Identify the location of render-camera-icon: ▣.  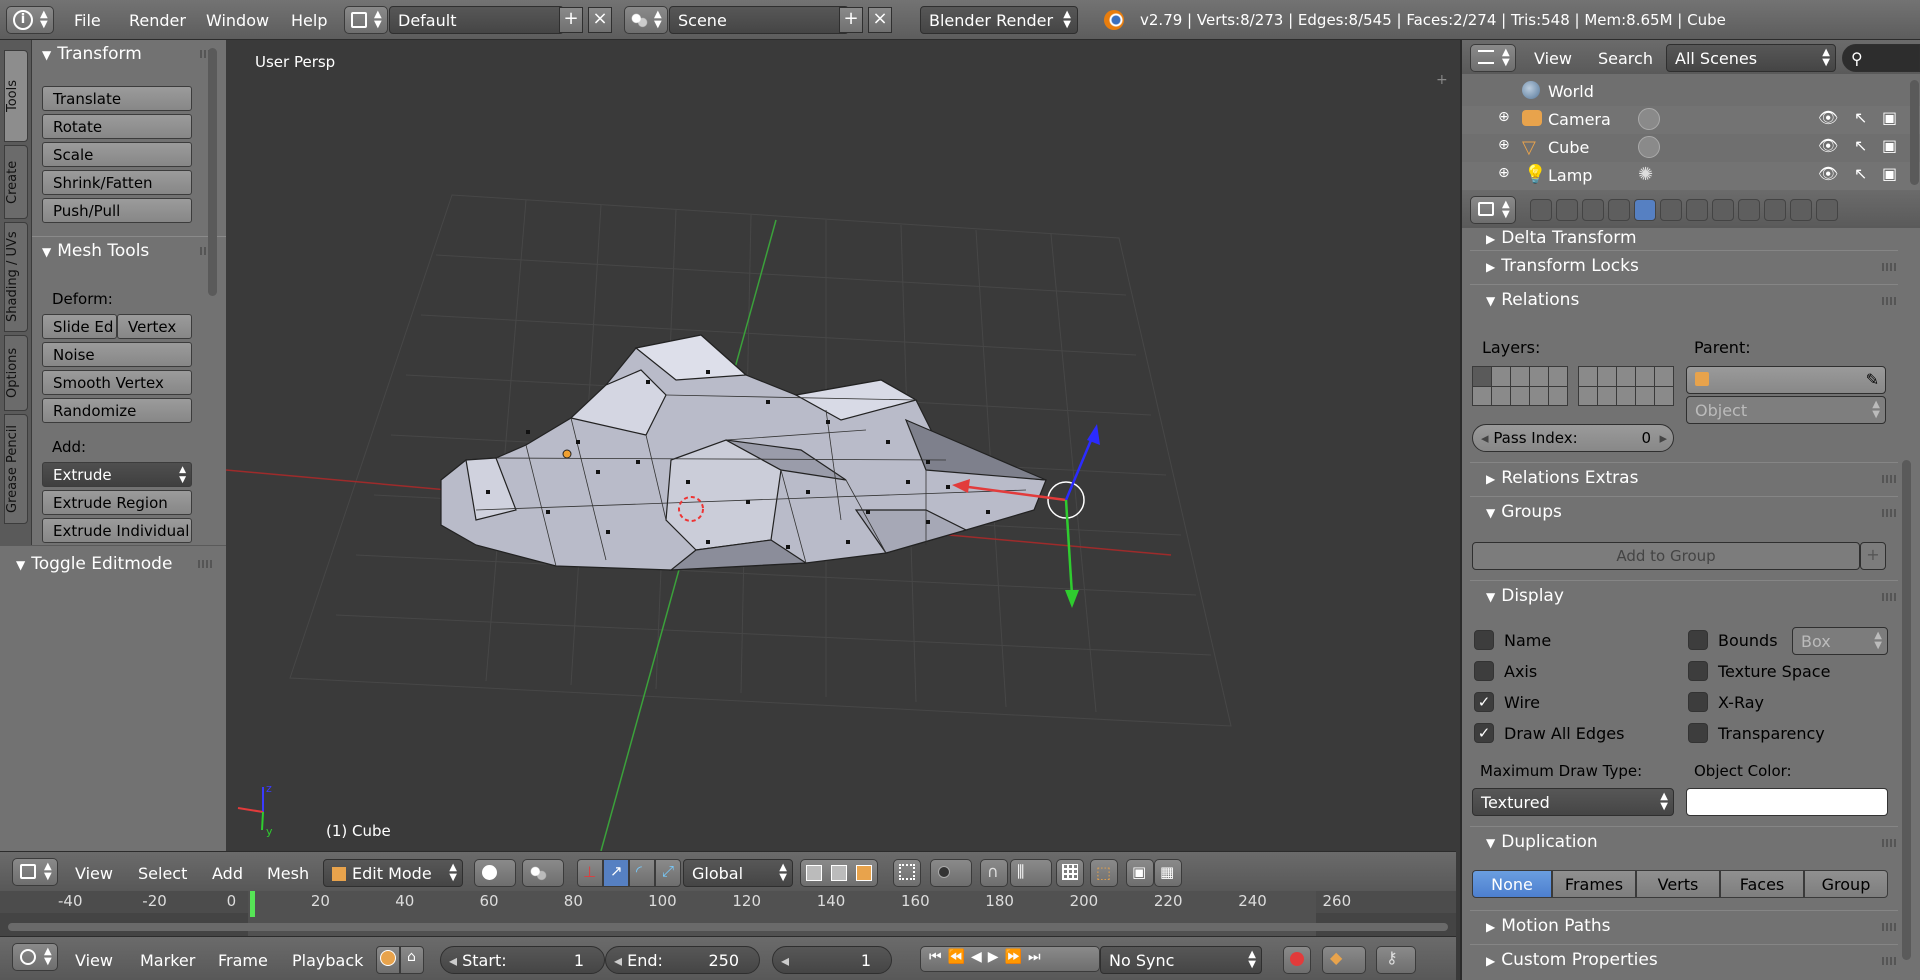
(1889, 117).